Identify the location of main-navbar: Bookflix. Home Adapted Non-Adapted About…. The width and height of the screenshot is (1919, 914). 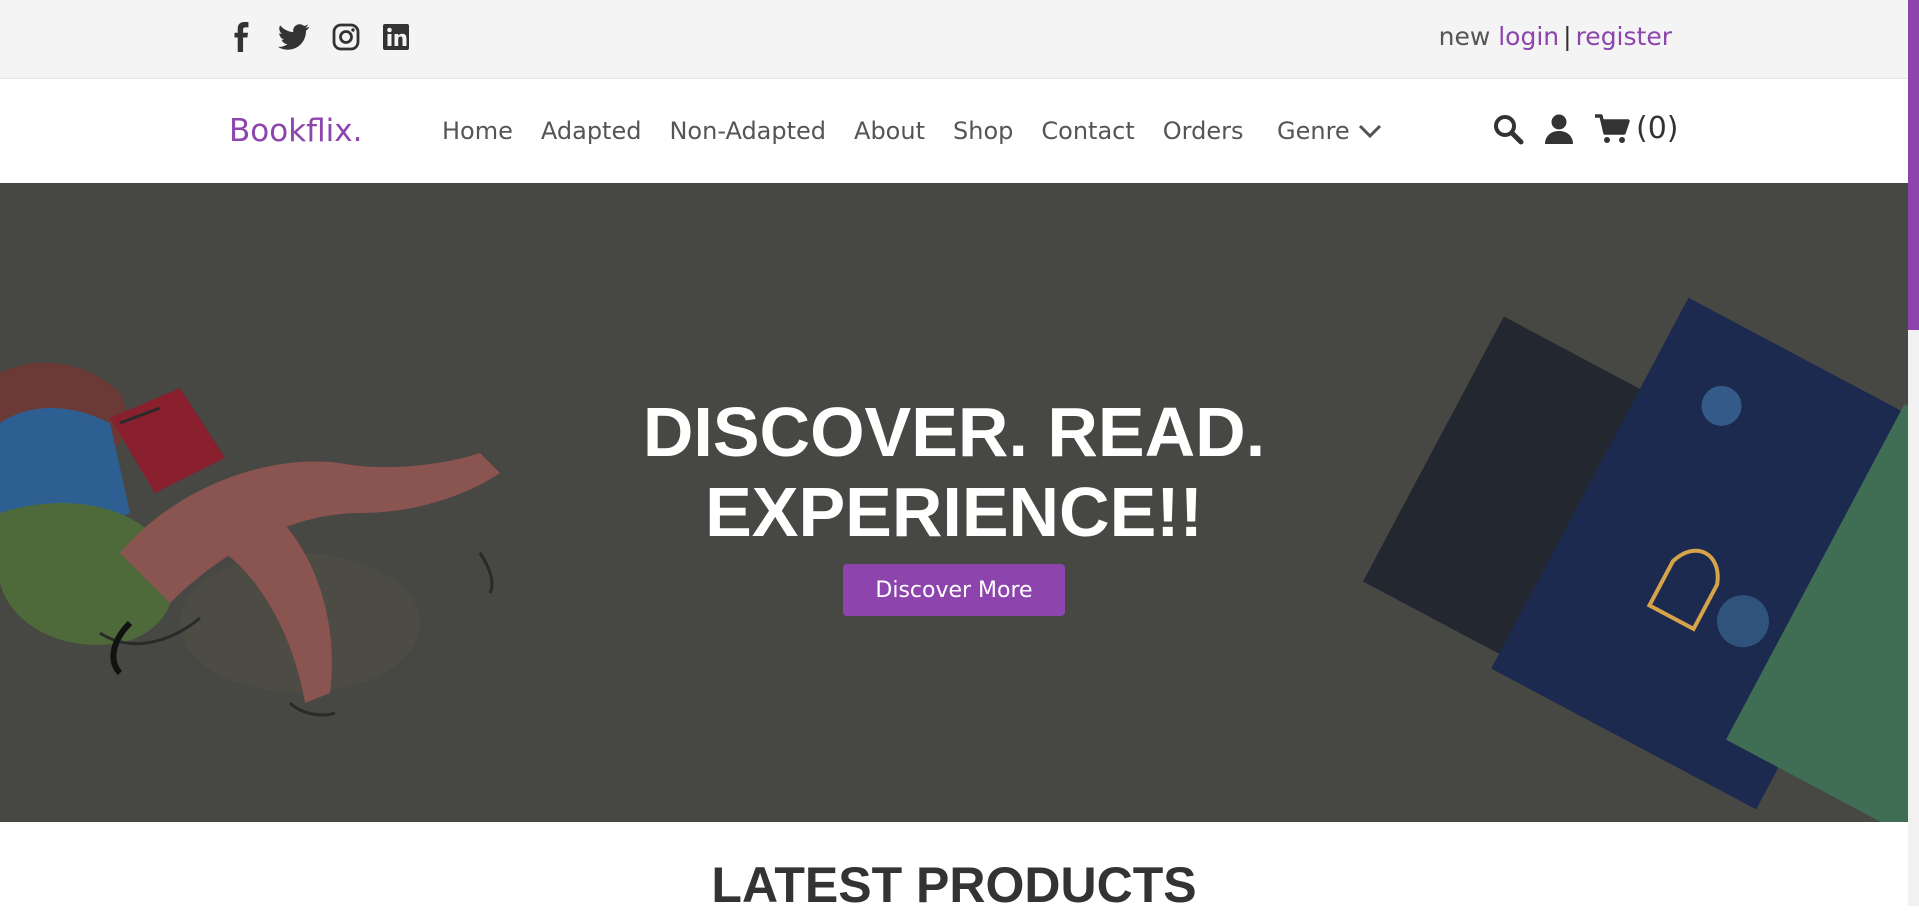
(954, 131).